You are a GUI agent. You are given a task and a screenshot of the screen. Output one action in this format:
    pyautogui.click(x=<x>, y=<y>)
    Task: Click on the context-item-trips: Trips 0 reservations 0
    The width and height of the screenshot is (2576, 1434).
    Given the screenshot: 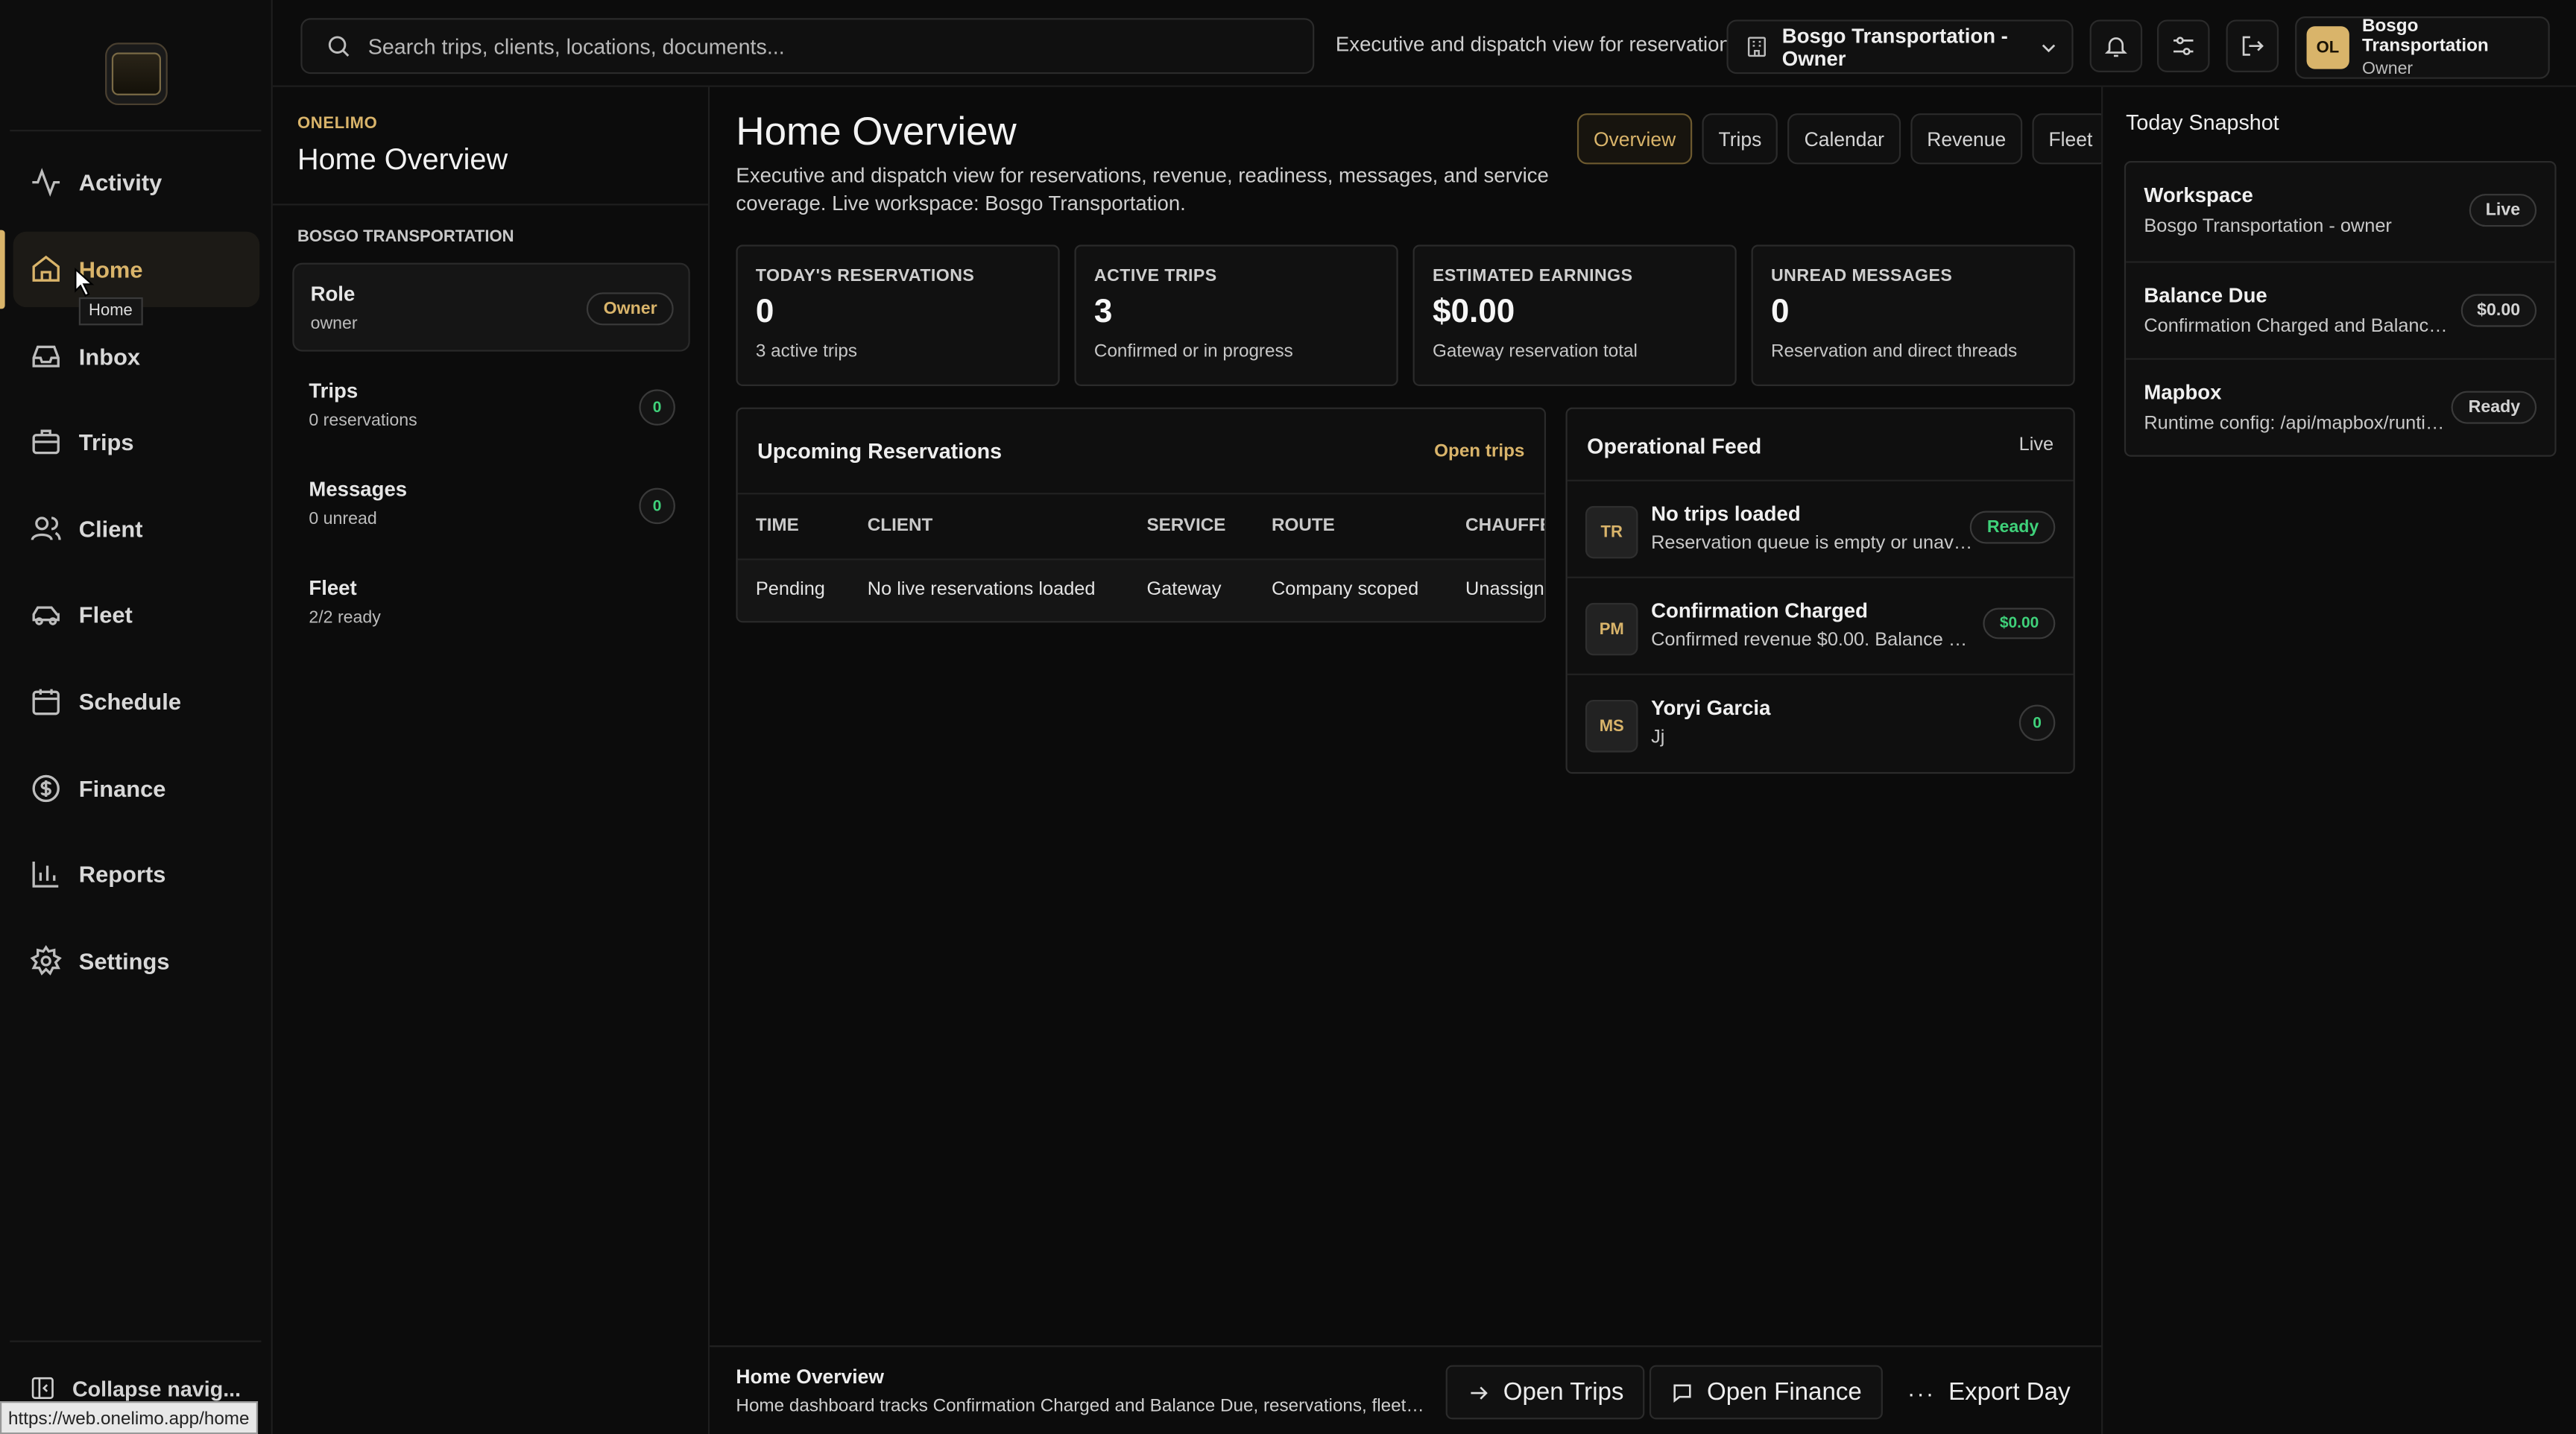 What is the action you would take?
    pyautogui.click(x=490, y=405)
    